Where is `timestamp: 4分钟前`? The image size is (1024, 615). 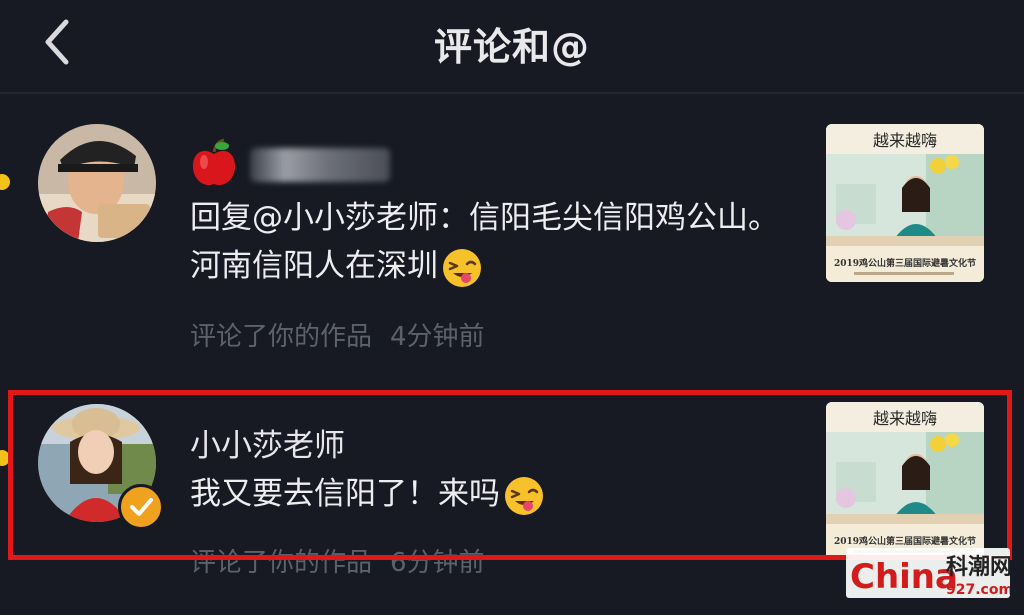
timestamp: 4分钟前 is located at coordinates (437, 337).